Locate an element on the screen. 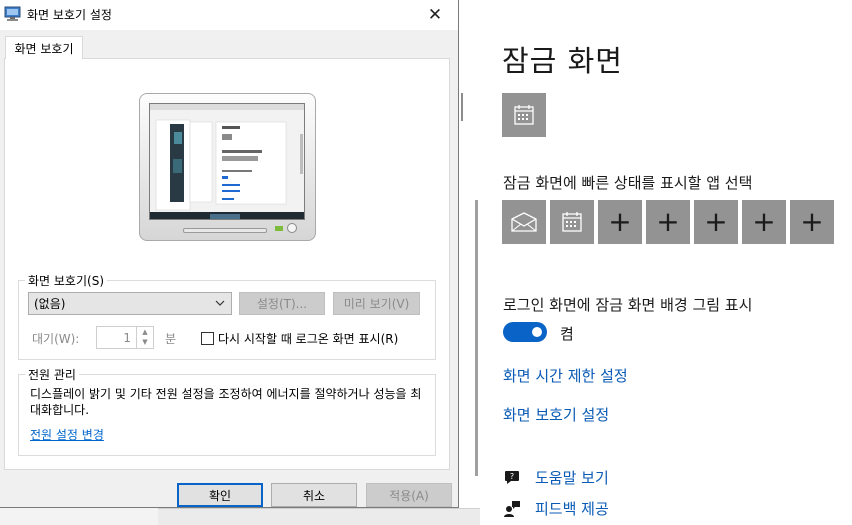 The image size is (852, 525). stepper-up-icon: ▲ is located at coordinates (145, 332).